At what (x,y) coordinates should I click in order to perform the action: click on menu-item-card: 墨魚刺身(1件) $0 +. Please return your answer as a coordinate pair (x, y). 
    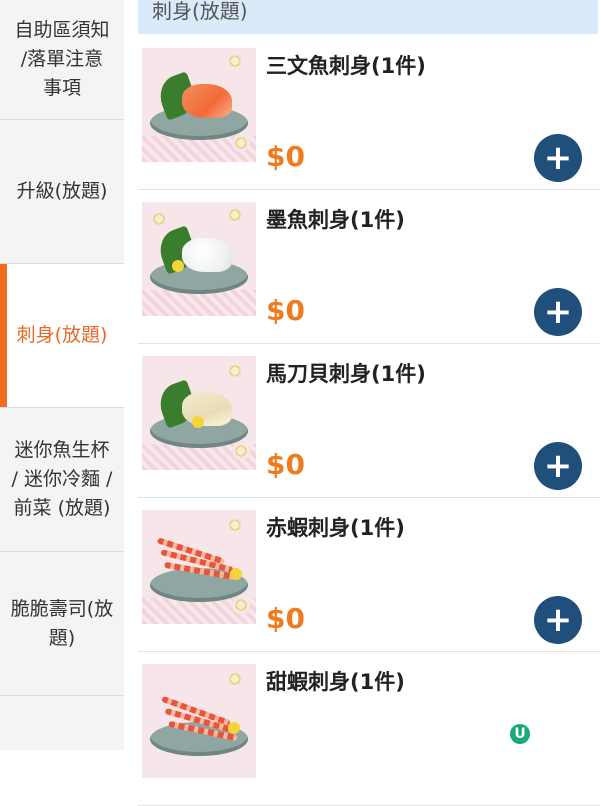
    Looking at the image, I should click on (369, 267).